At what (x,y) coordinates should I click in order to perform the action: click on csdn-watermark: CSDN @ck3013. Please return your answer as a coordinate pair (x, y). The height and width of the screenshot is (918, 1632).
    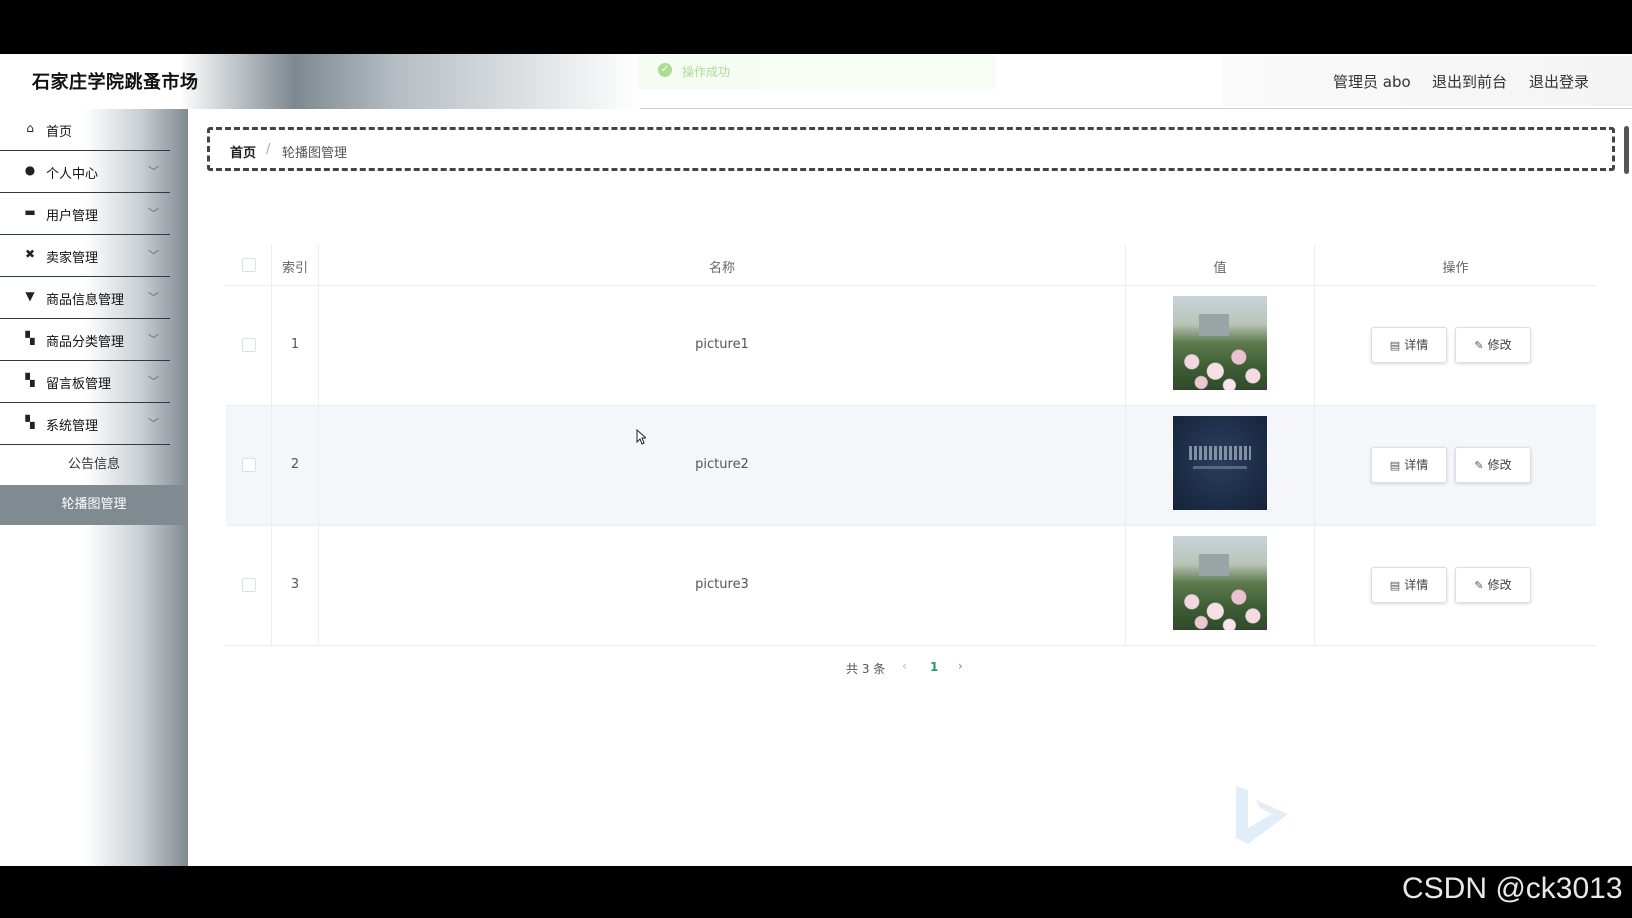
    Looking at the image, I should click on (1512, 888).